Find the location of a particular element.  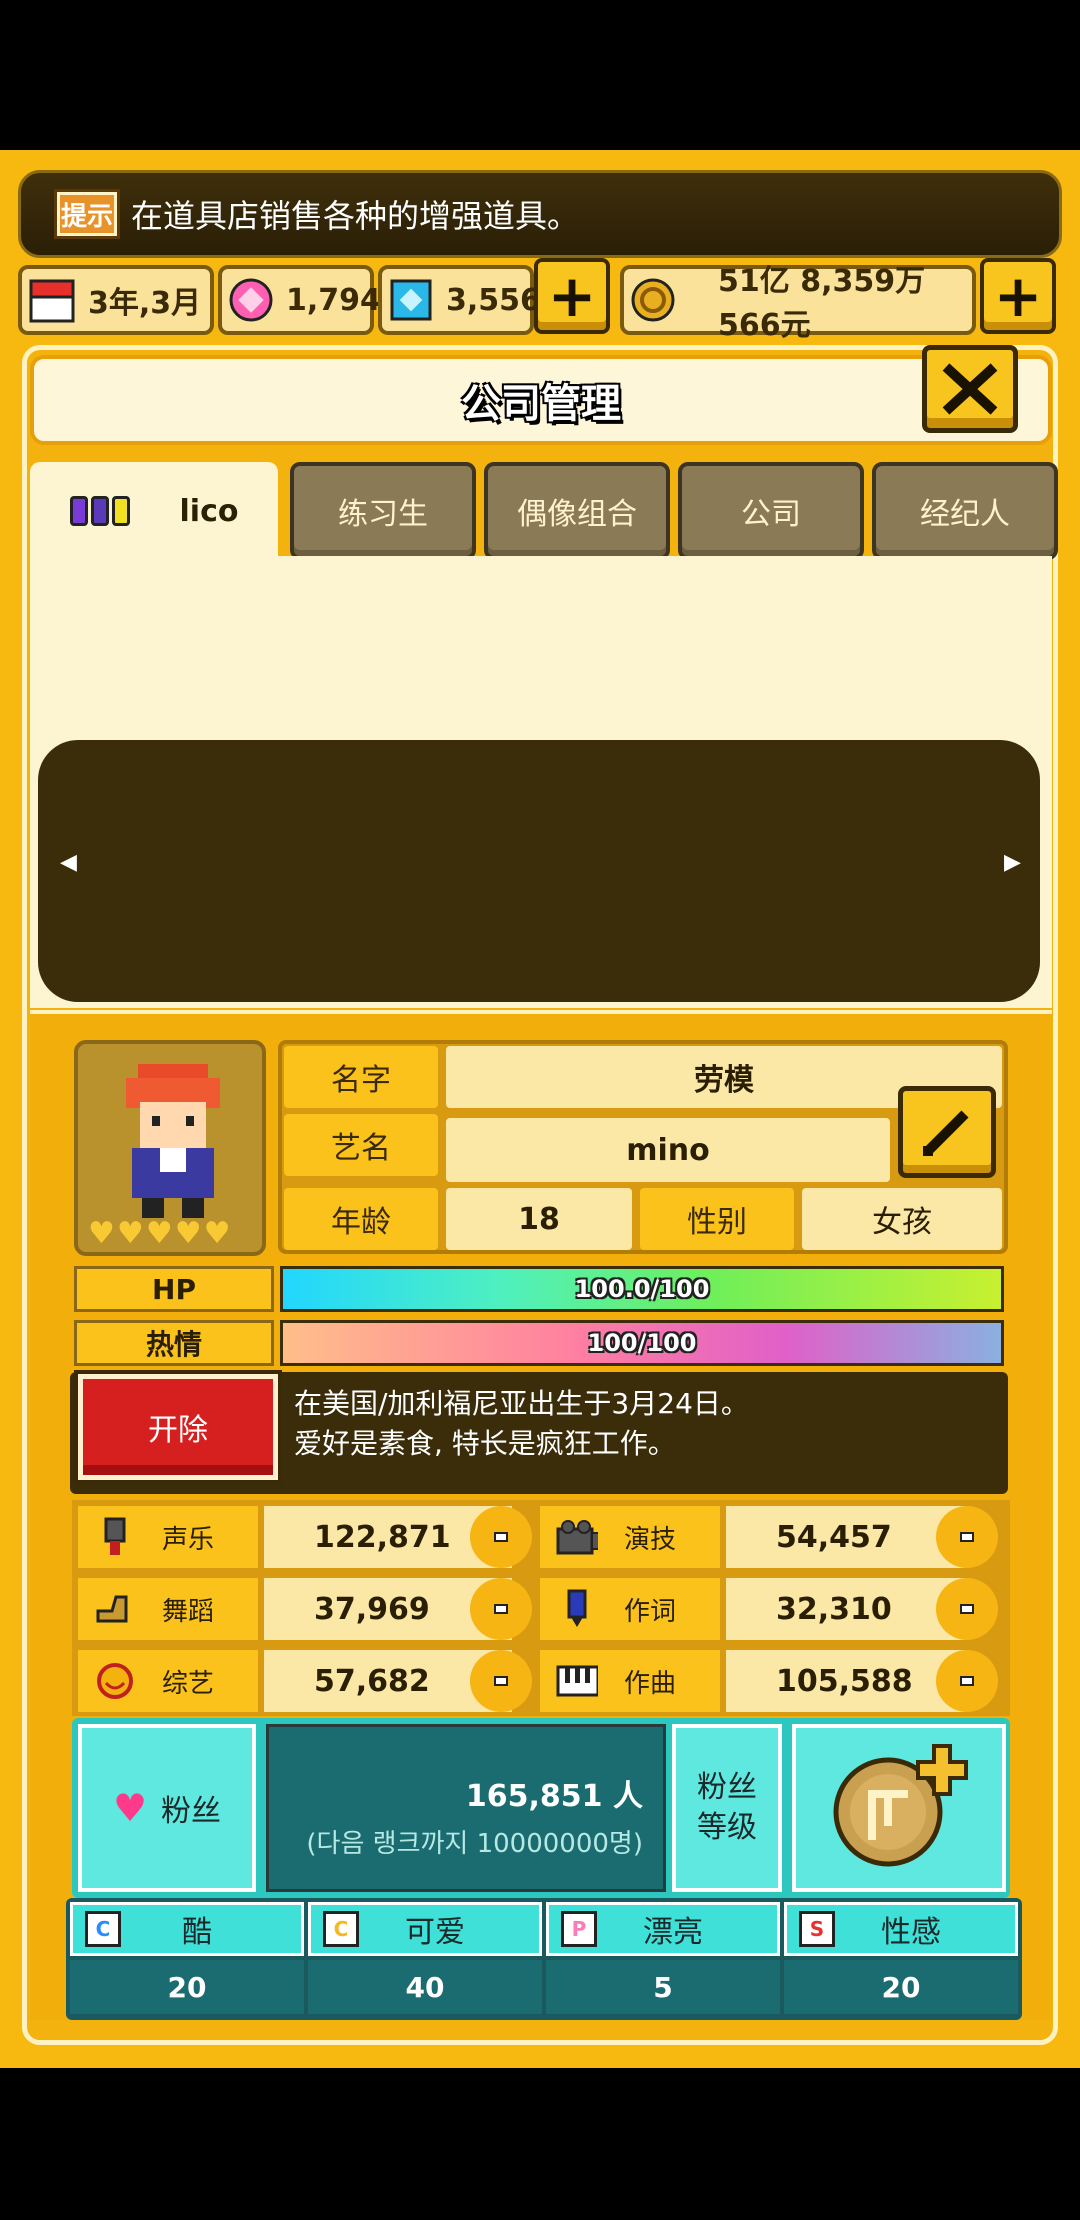

camera-icon is located at coordinates (577, 1537).